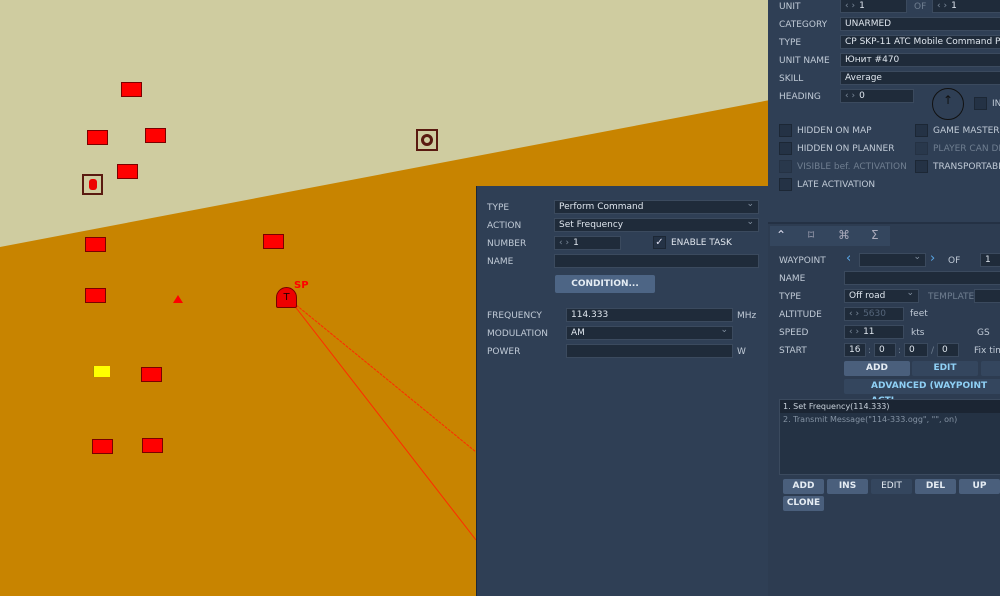 The height and width of the screenshot is (596, 1000). I want to click on number-stepper: ‹ › 1, so click(587, 243).